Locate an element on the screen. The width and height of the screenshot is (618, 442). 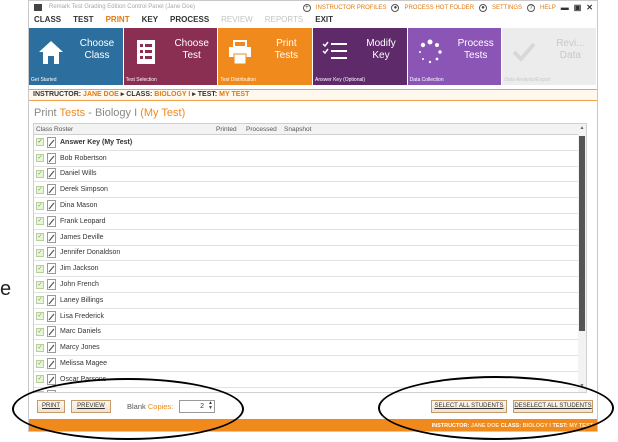
table-row: ✓ Bob Robertson is located at coordinates (306, 159).